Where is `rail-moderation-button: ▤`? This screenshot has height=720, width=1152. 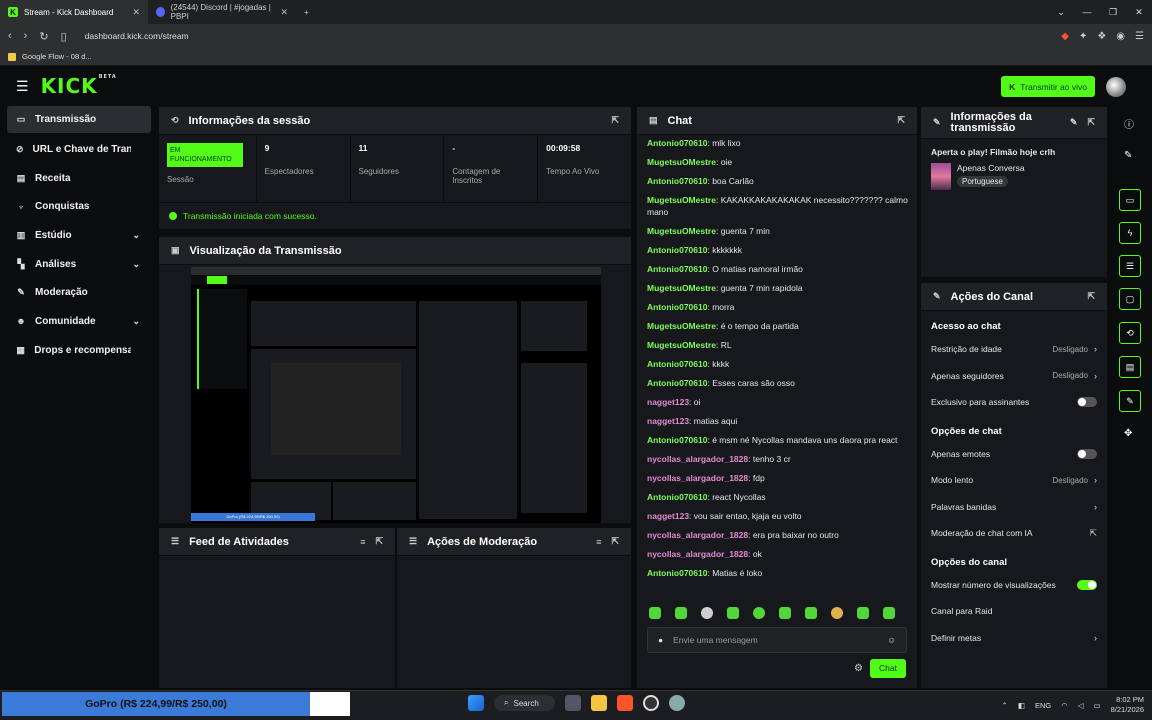
rail-moderation-button: ▤ is located at coordinates (1130, 367).